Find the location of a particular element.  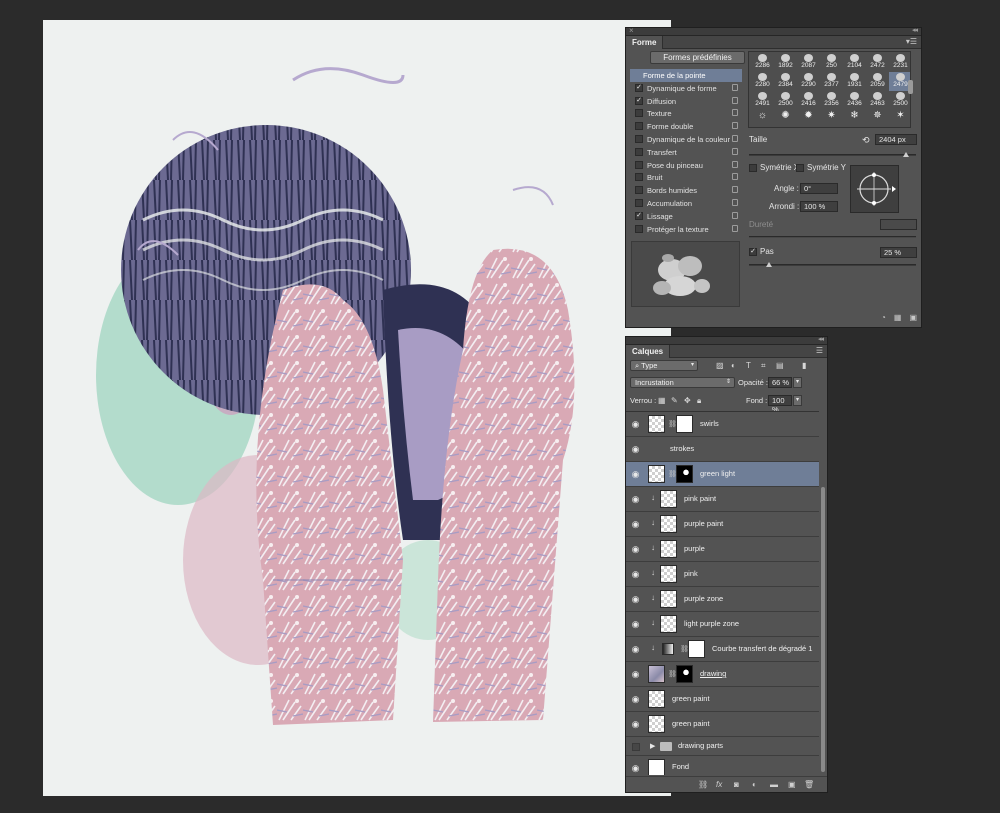

layer-filter-dropdown: ⌕ Type ▾ is located at coordinates (664, 365).